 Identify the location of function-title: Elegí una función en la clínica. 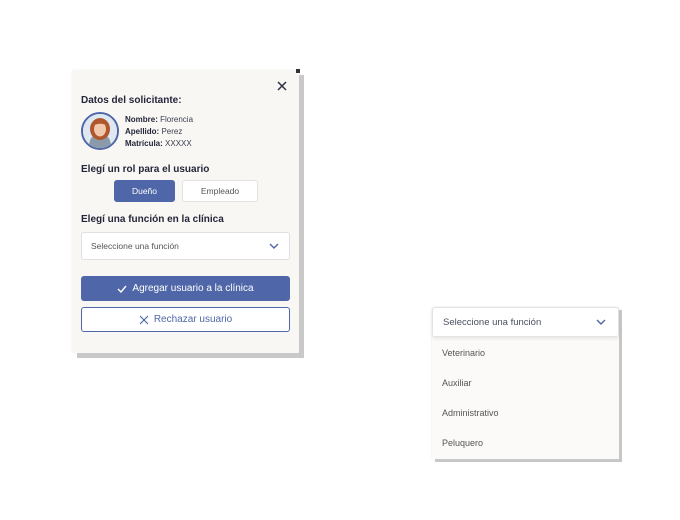
(152, 219).